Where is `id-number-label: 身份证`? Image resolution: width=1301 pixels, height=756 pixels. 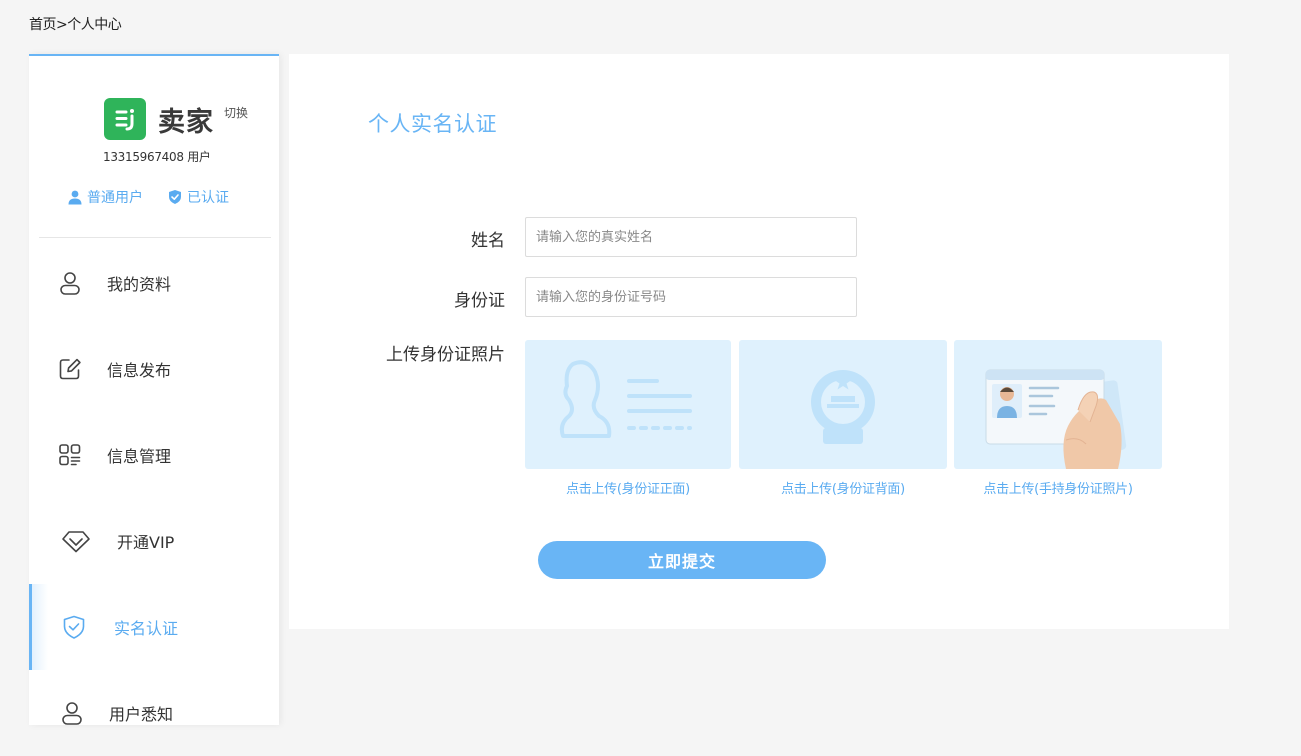
id-number-label: 身份证 is located at coordinates (479, 301).